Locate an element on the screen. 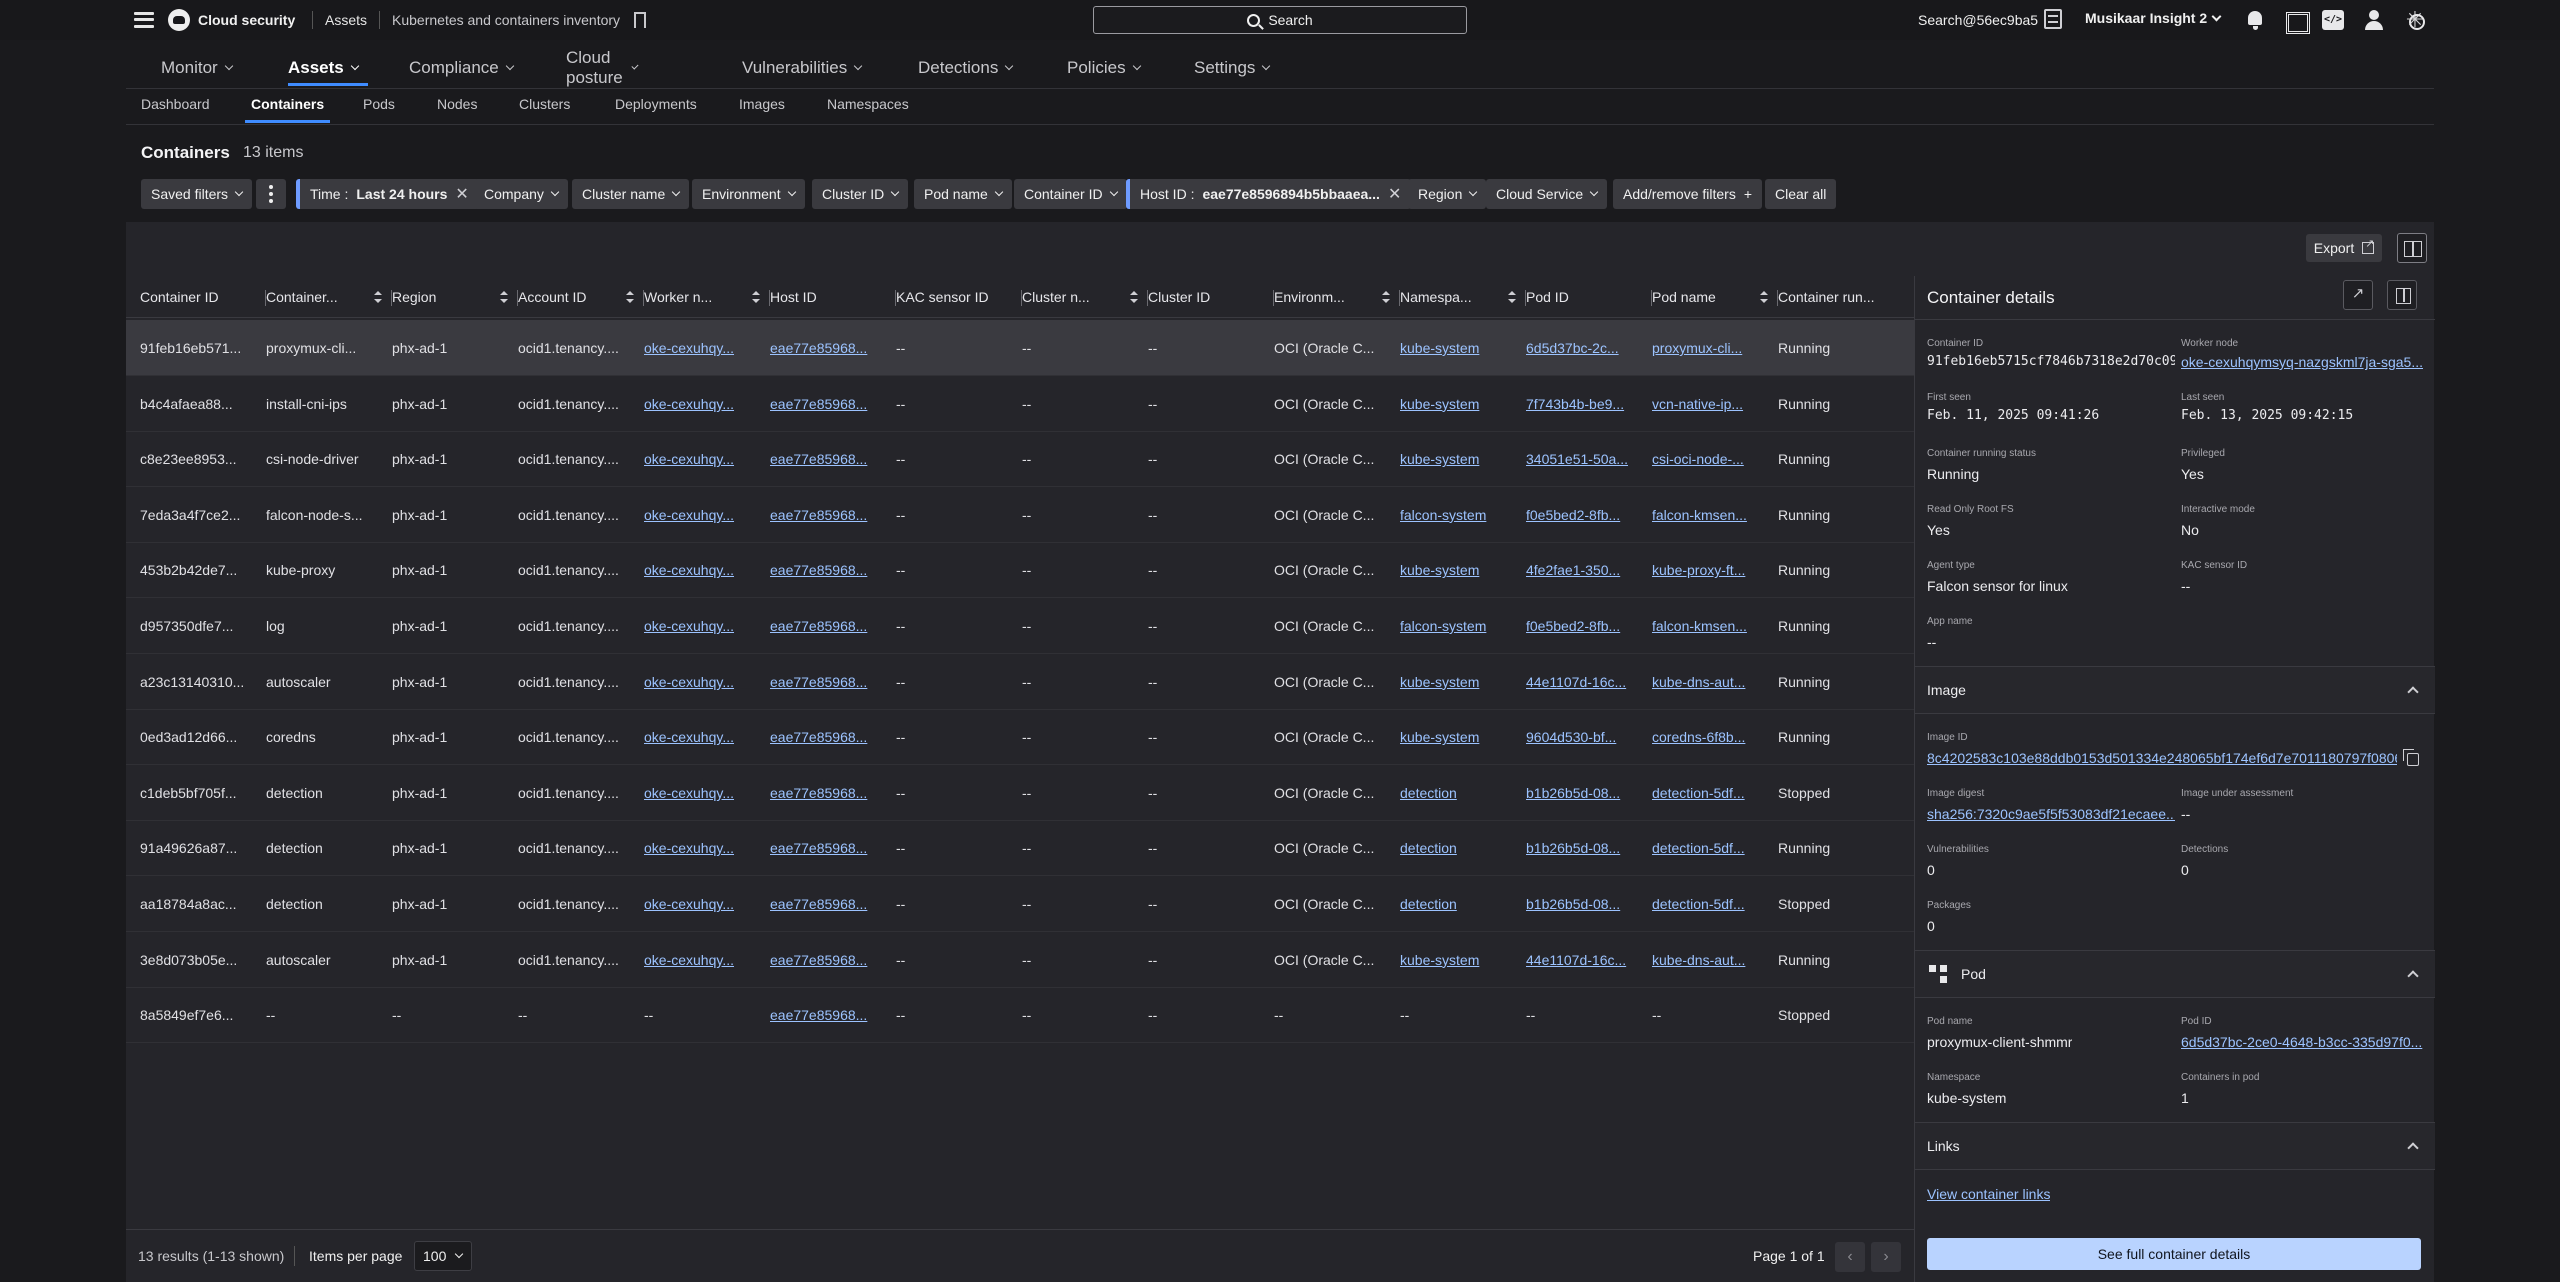 The height and width of the screenshot is (1282, 2560). news-icon is located at coordinates (2297, 21).